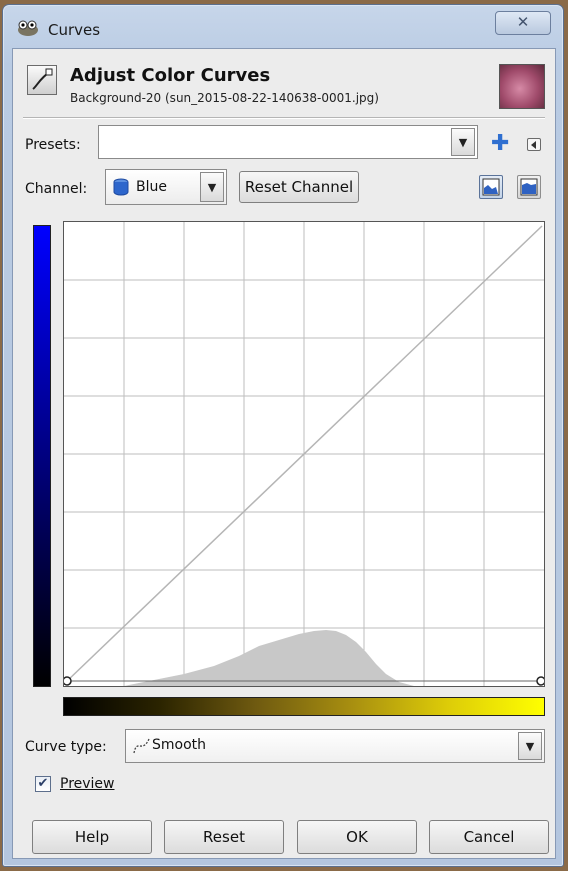 The height and width of the screenshot is (871, 568). I want to click on channel-label: Channel:, so click(56, 189).